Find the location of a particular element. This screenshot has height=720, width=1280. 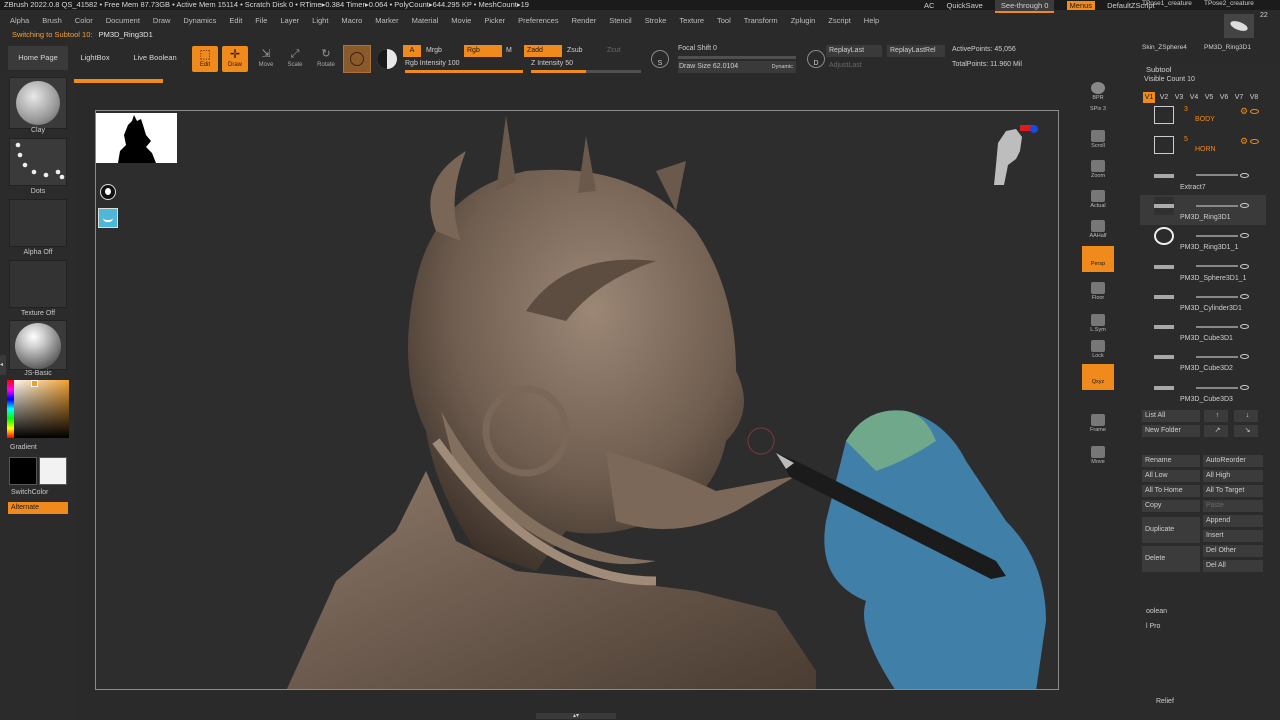

menu-preferences: Preferences is located at coordinates (538, 20).